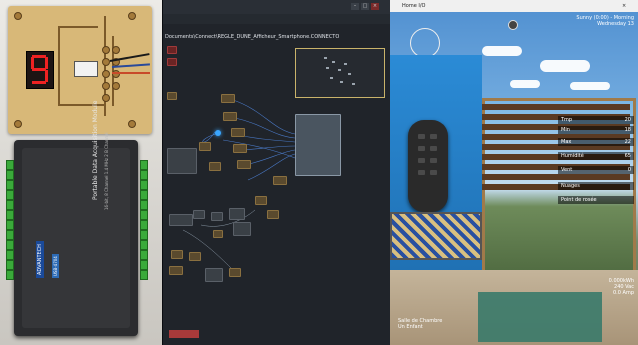 The image size is (638, 345). I want to click on daq-subtitle: 16-bit, 8 Channel 1.4 MHz 2 B Channel, so click(106, 171).